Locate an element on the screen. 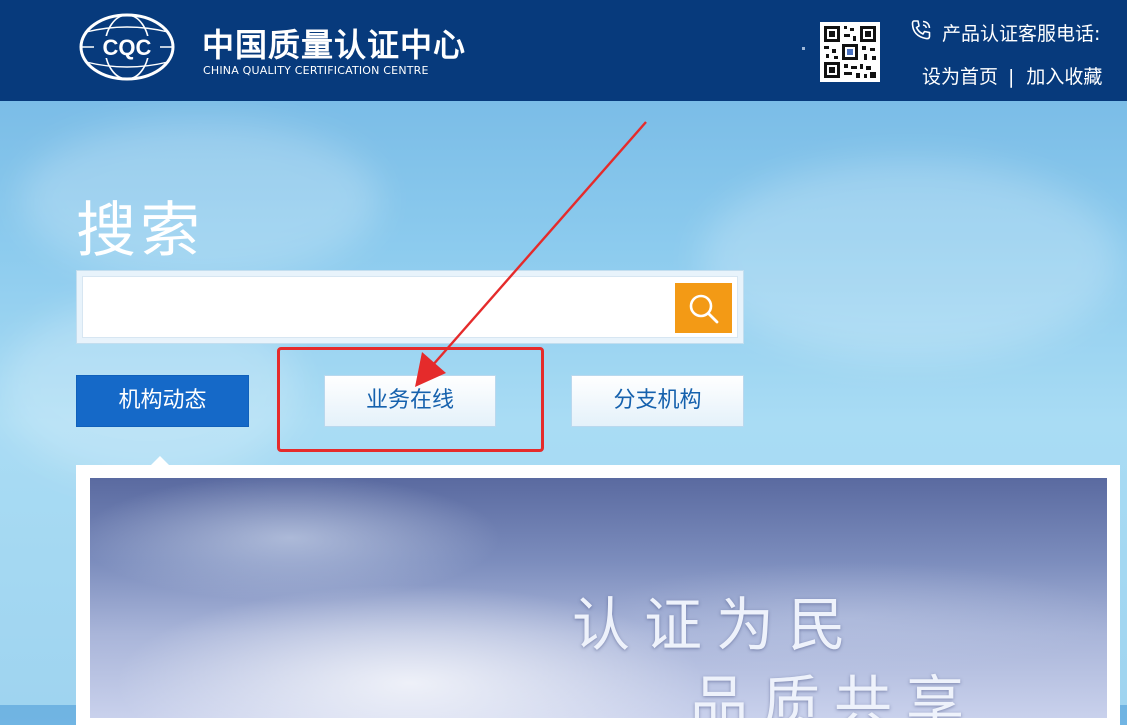  banner-slogan-line1: 认证为民 is located at coordinates (716, 625).